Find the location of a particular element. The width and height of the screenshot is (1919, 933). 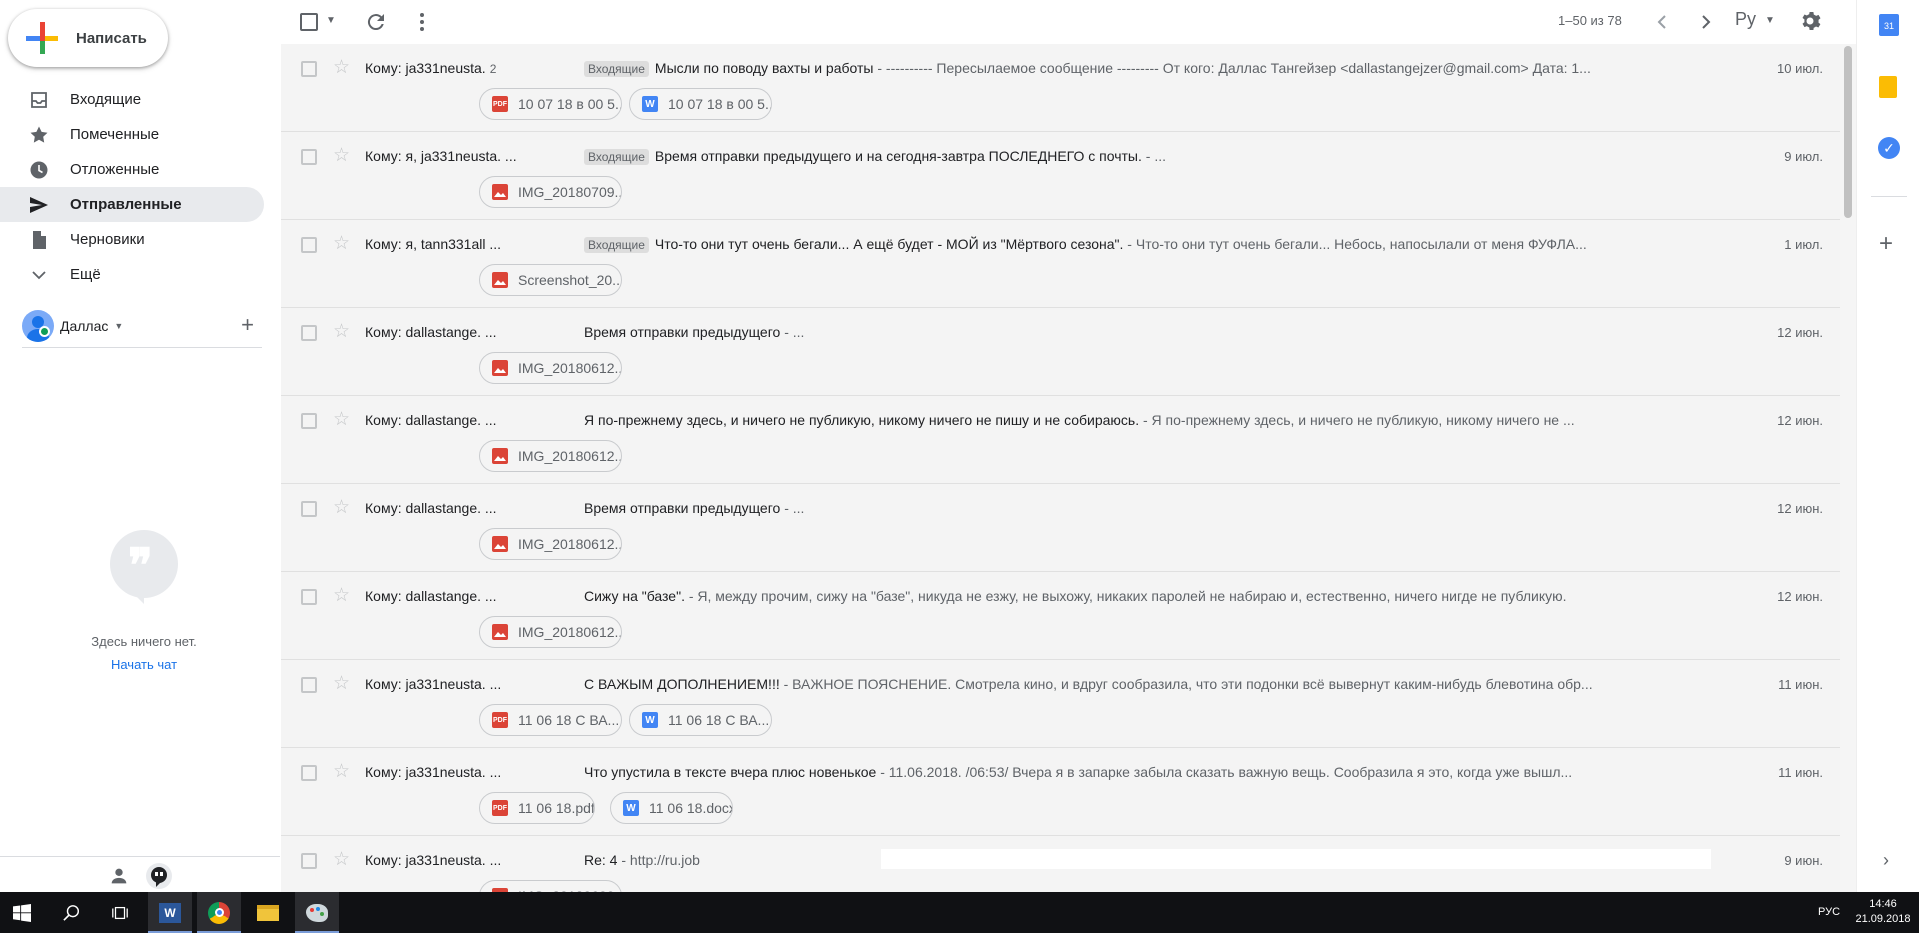

more-vert-icon is located at coordinates (422, 22).